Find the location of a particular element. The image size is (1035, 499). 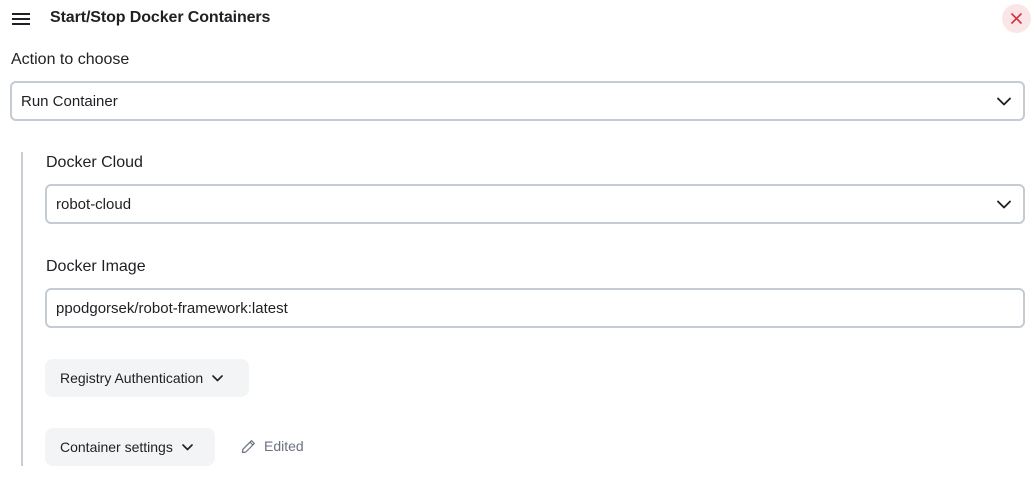

hamburger-menu-icon is located at coordinates (21, 19).